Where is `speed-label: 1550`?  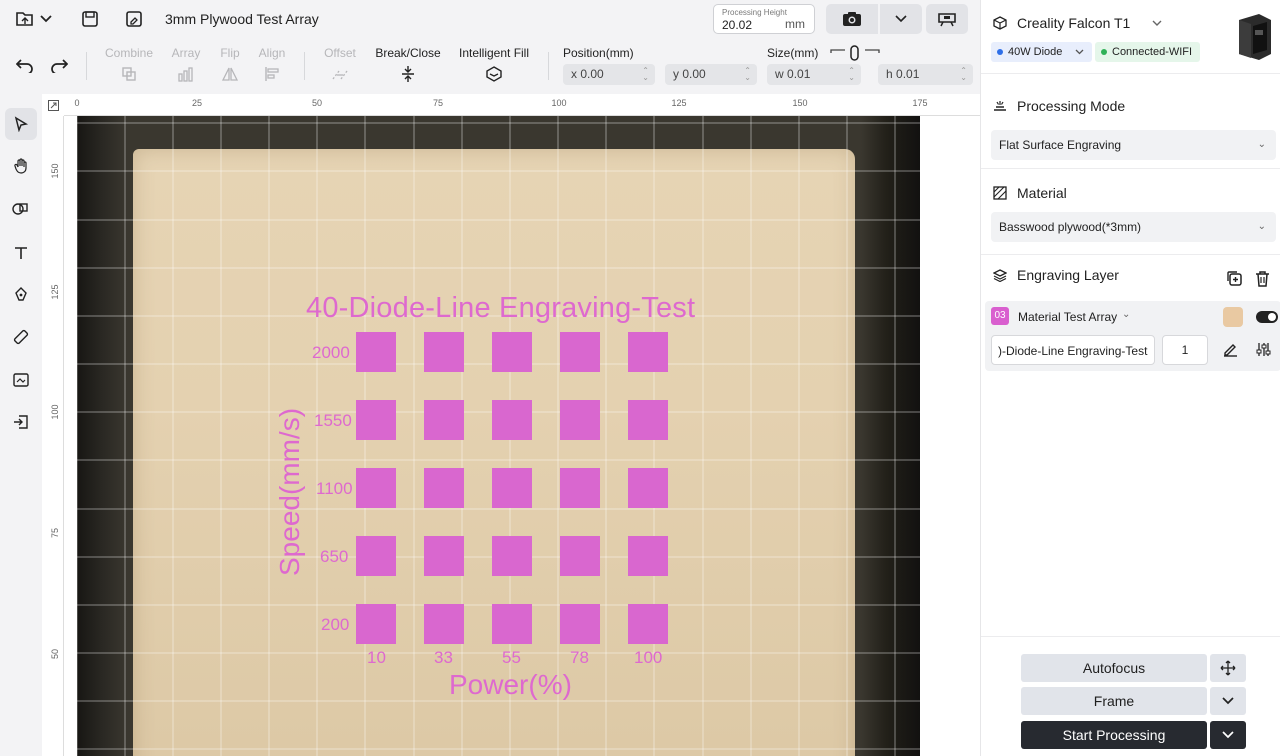
speed-label: 1550 is located at coordinates (333, 421).